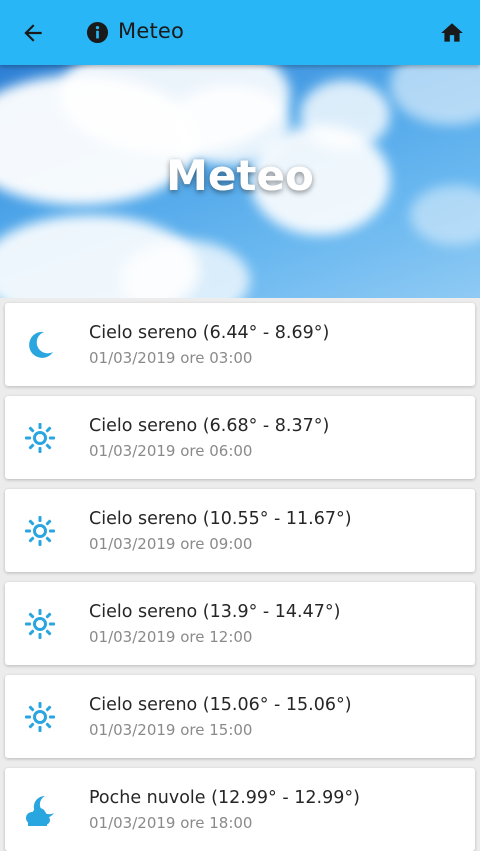 The image size is (480, 851). Describe the element at coordinates (41, 344) in the screenshot. I see `moon-icon` at that location.